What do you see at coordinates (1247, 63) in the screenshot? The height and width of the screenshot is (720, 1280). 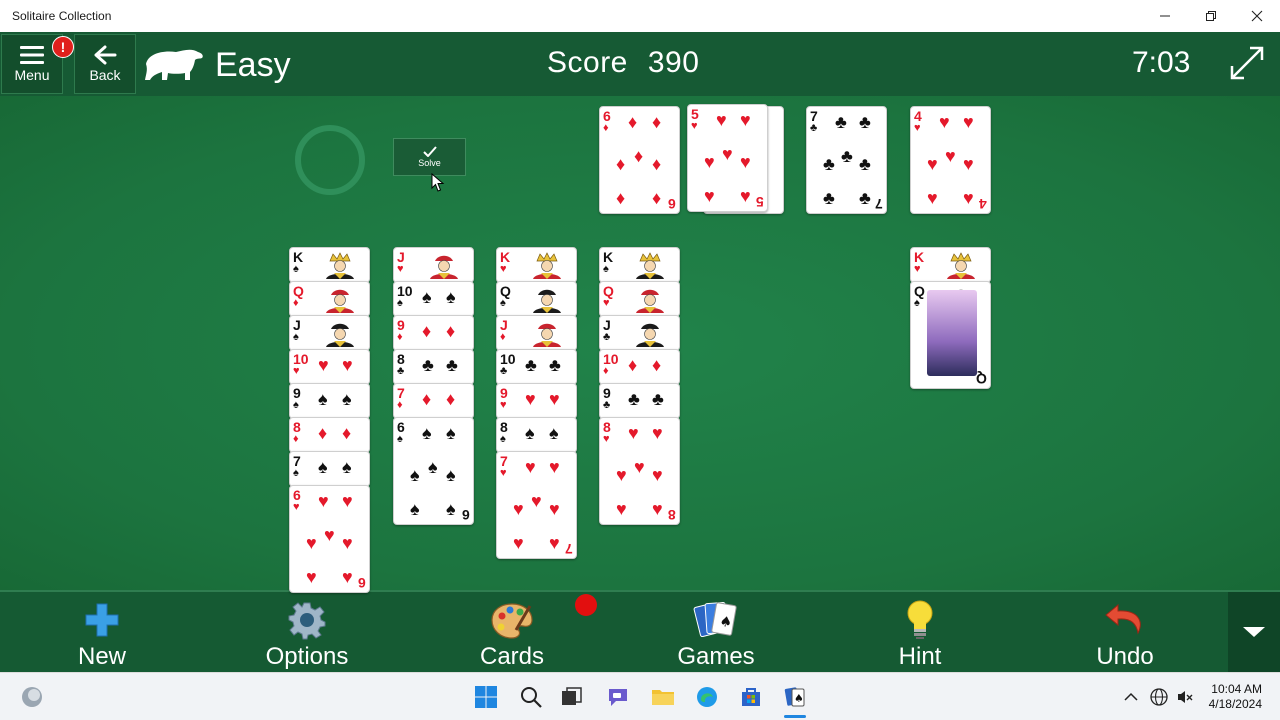 I see `fullscreen-icon` at bounding box center [1247, 63].